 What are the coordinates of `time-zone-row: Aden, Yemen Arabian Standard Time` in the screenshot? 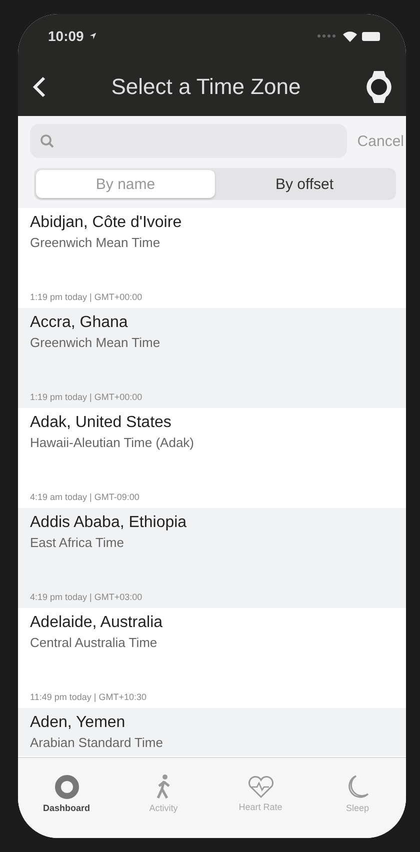 It's located at (212, 732).